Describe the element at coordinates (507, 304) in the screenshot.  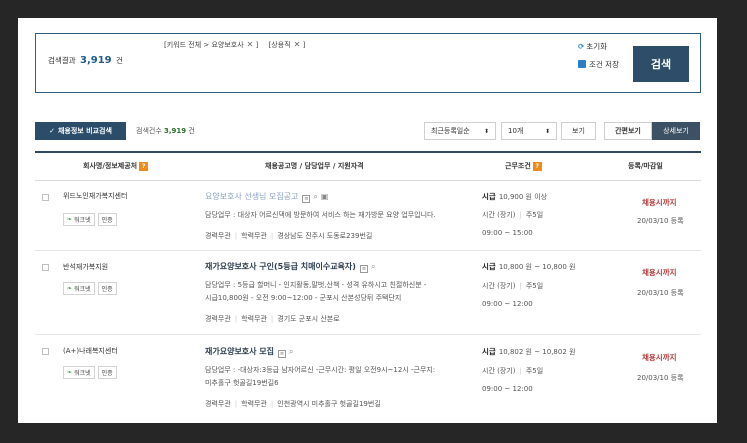
I see `work-time: 09:00 ~ 12:00` at that location.